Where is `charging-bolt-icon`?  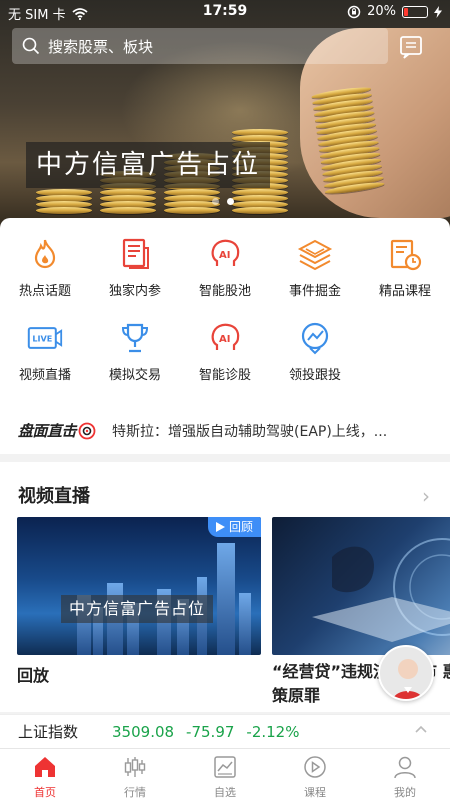
charging-bolt-icon is located at coordinates (438, 11).